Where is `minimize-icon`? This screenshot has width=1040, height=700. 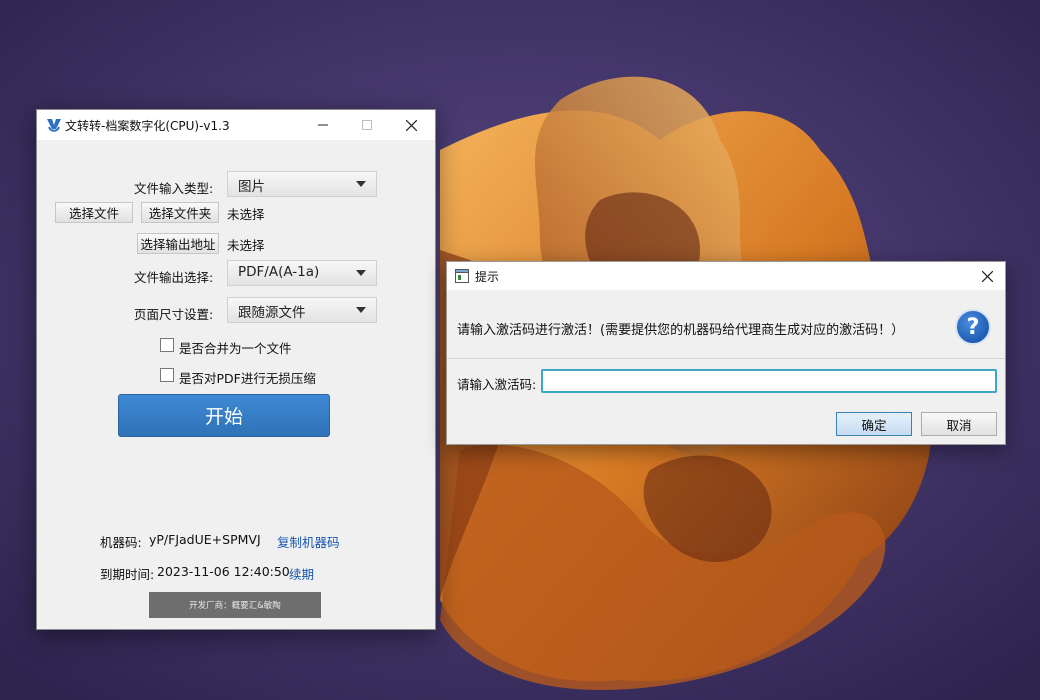
minimize-icon is located at coordinates (323, 125).